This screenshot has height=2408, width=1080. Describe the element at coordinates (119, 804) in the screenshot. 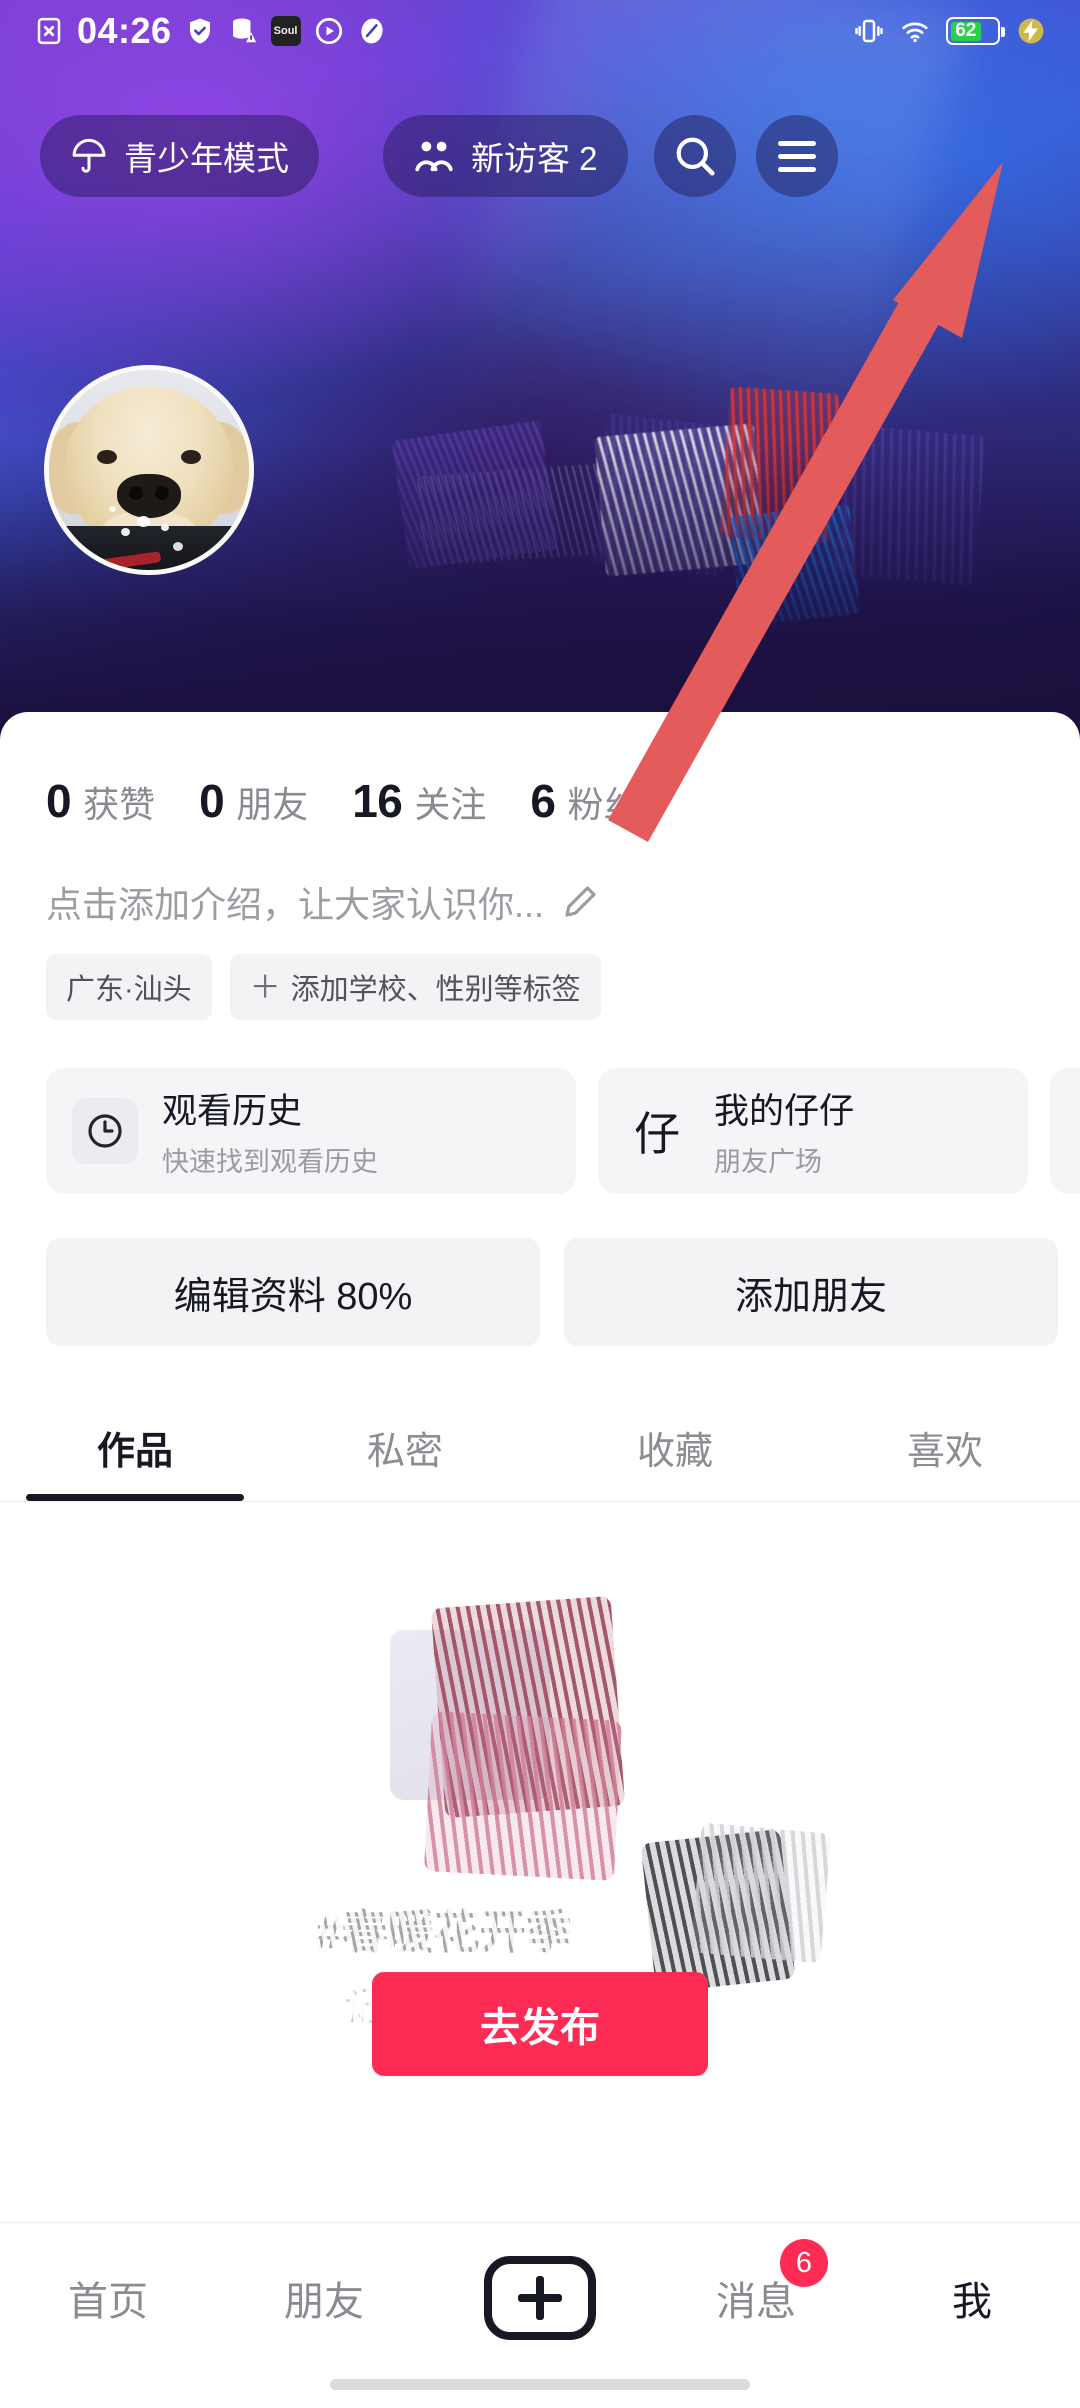

I see `stat-likes-label: 获赞` at that location.